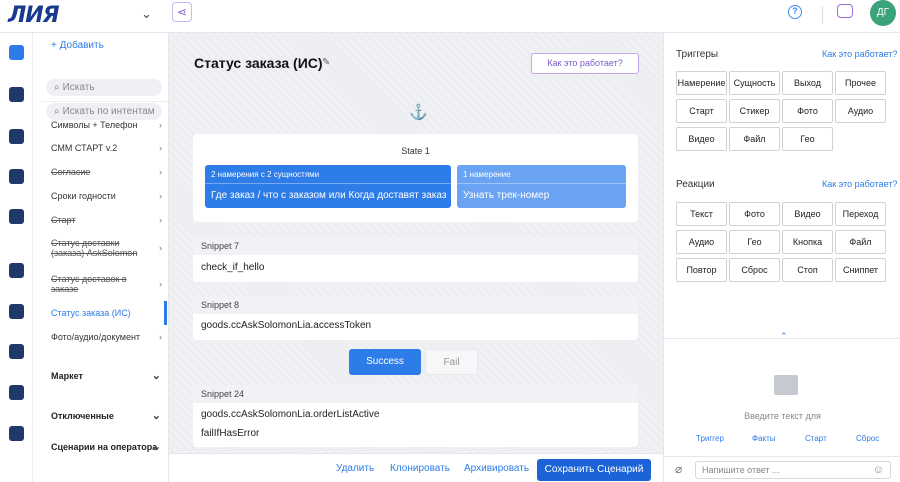 This screenshot has width=900, height=482. I want to click on reaction-tile: Сброс, so click(754, 270).